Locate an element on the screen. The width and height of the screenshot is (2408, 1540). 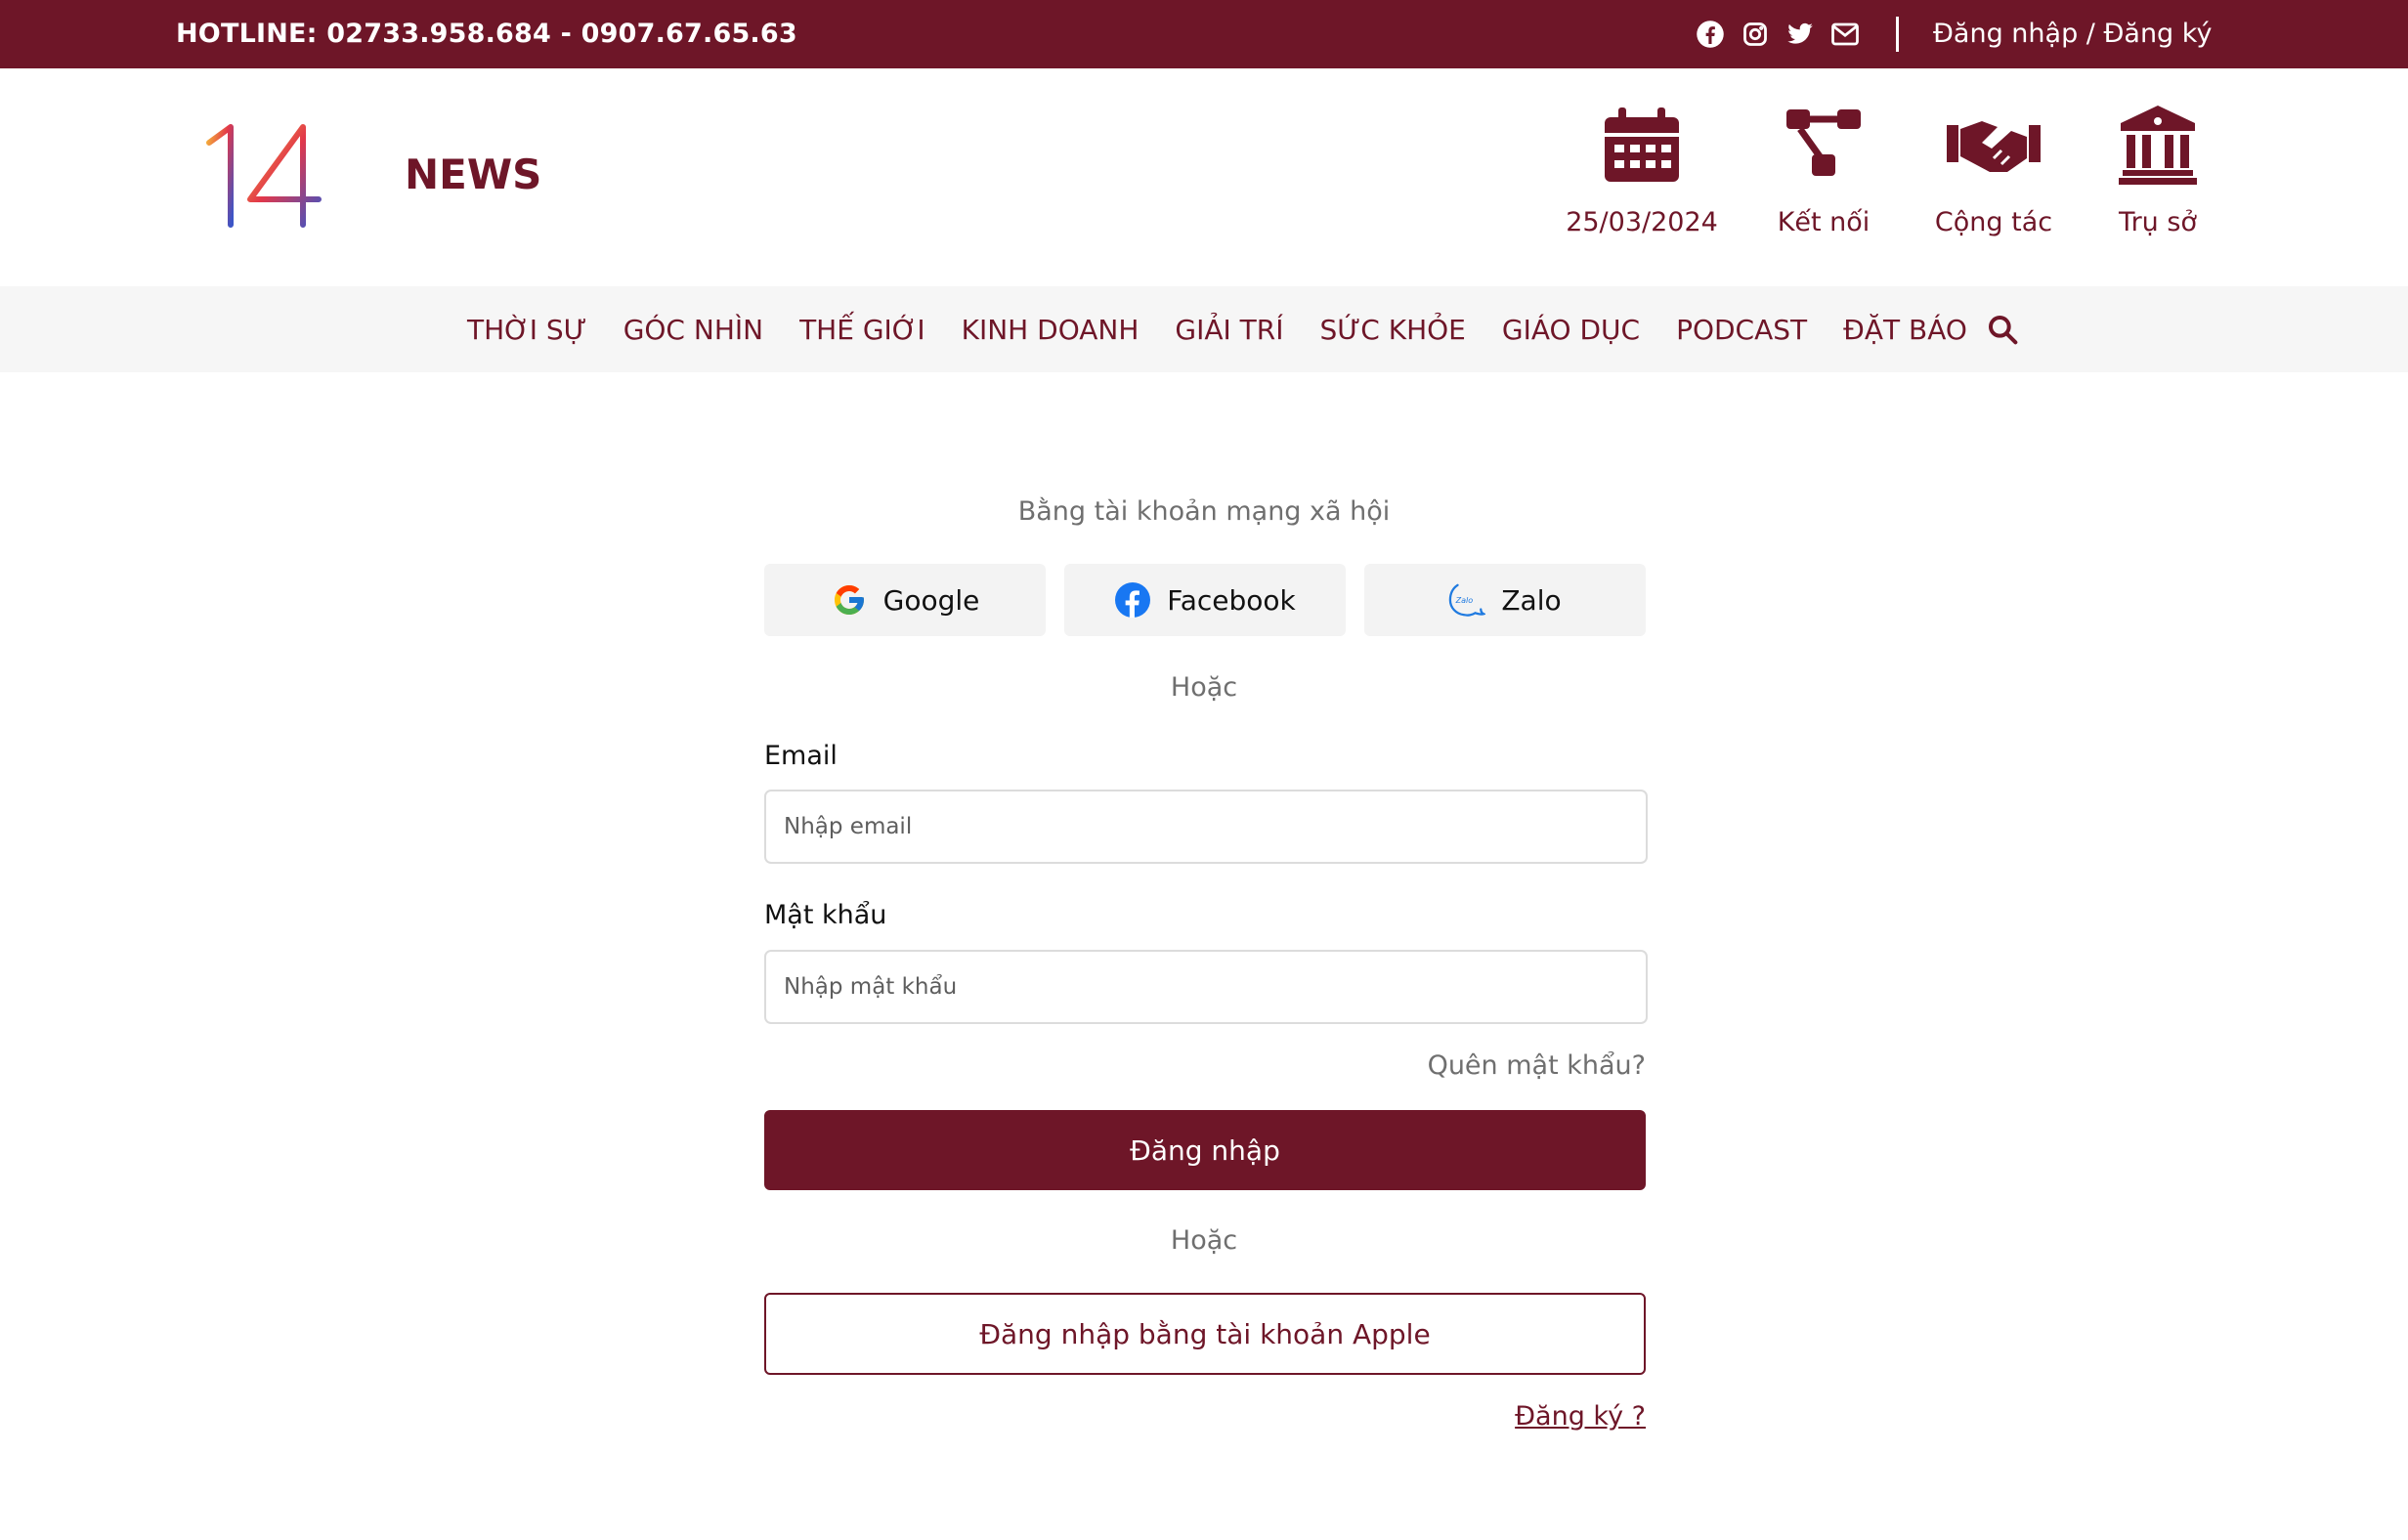
site-logo is located at coordinates (262, 181).